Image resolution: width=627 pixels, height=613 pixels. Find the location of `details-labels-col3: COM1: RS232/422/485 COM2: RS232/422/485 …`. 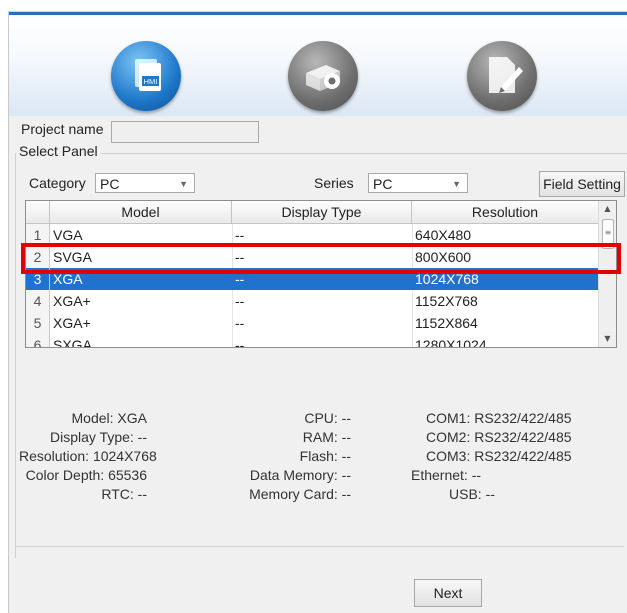

details-labels-col3: COM1: RS232/422/485 COM2: RS232/422/485 … is located at coordinates (491, 456).